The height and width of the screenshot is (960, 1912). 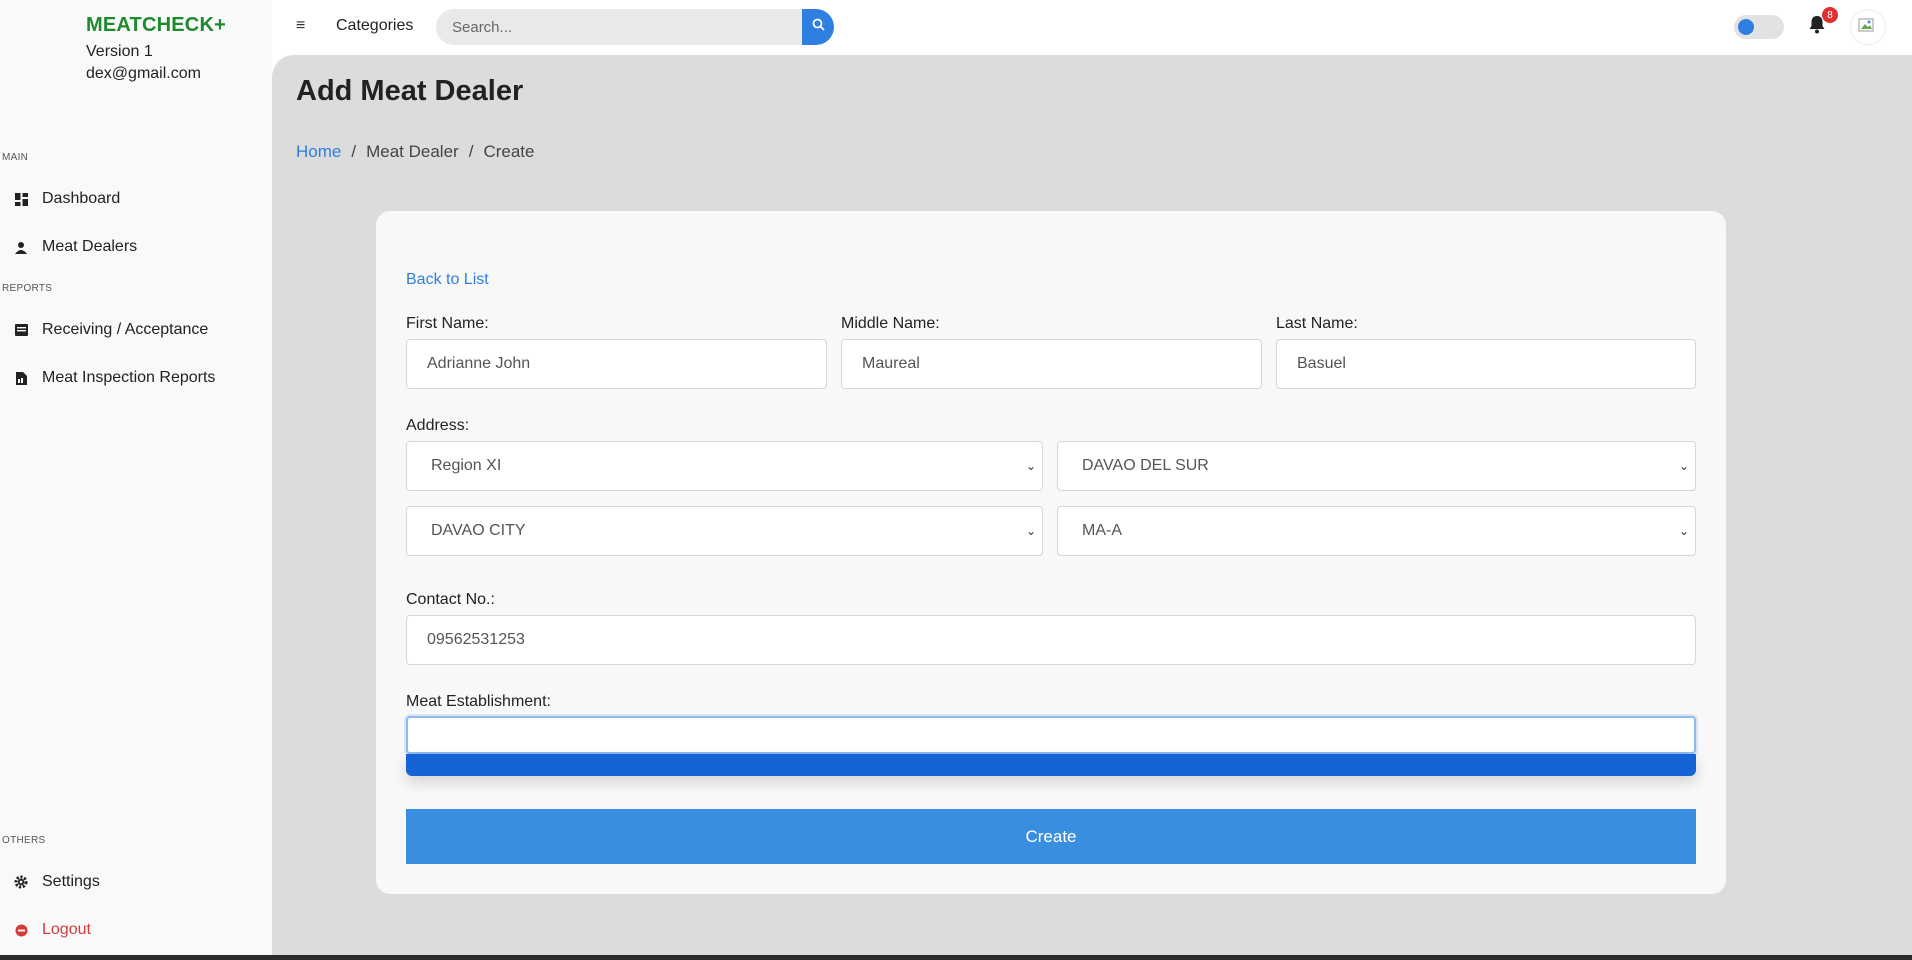 I want to click on contact-field: 09562531253, so click(x=1051, y=640).